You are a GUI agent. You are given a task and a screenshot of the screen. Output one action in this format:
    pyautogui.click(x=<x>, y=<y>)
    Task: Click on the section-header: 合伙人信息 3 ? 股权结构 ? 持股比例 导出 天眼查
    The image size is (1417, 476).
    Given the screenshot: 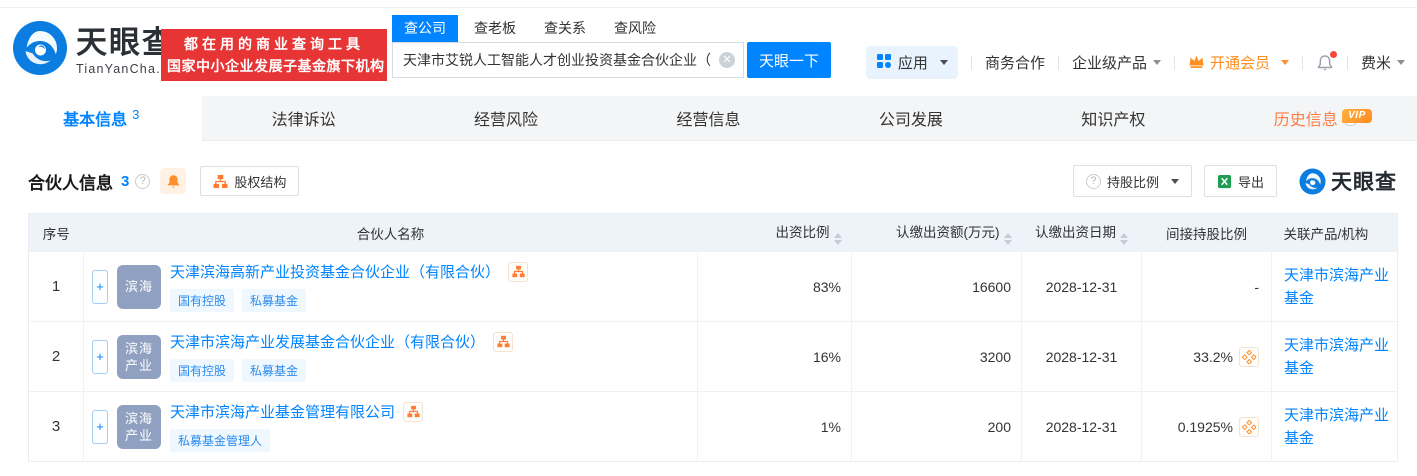 What is the action you would take?
    pyautogui.click(x=712, y=181)
    